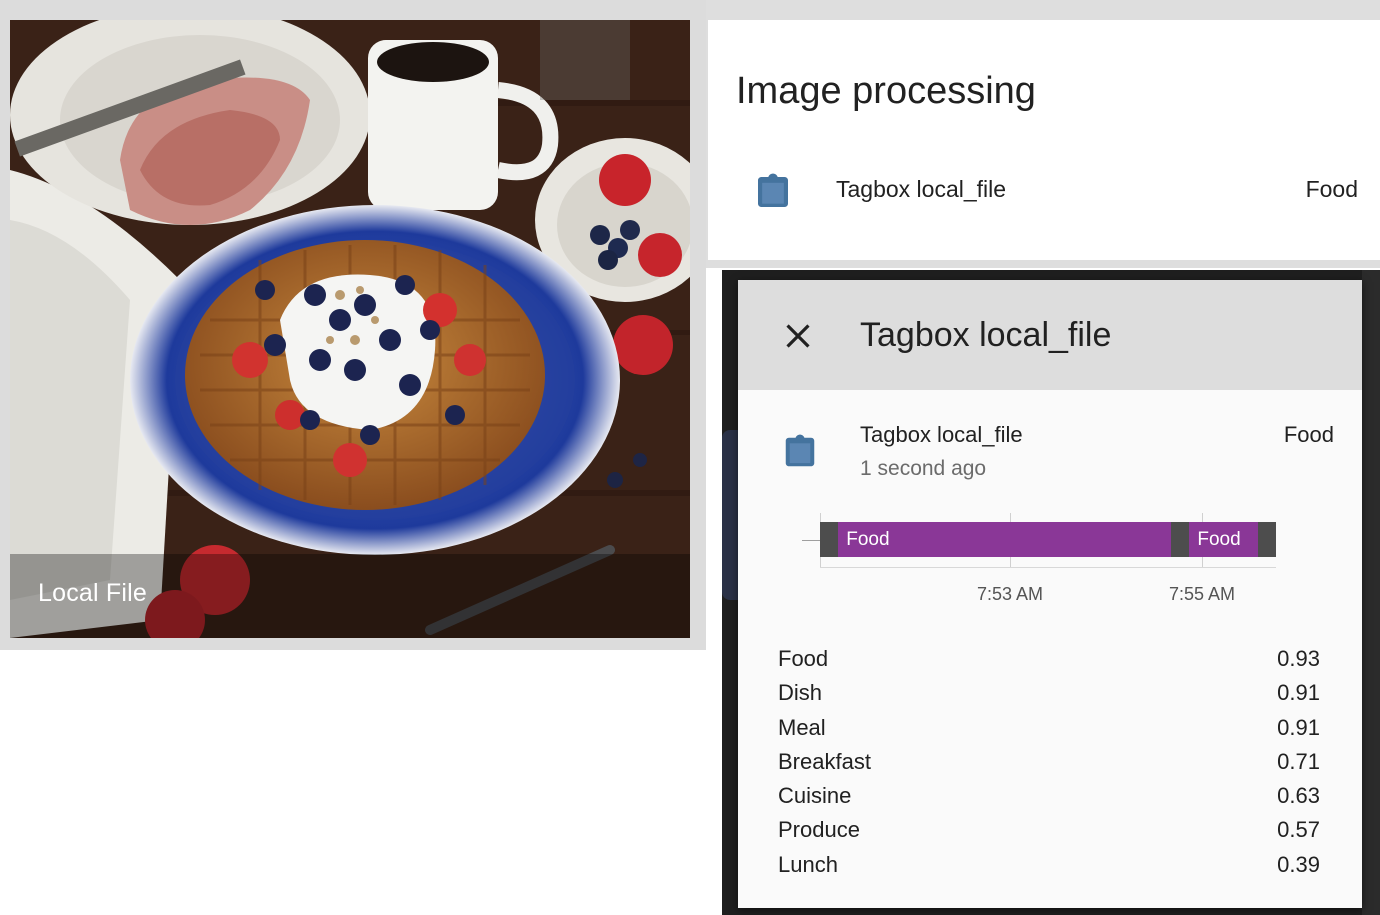 The width and height of the screenshot is (1380, 915). Describe the element at coordinates (1202, 594) in the screenshot. I see `timeline-tick-label: 7:55 AM` at that location.